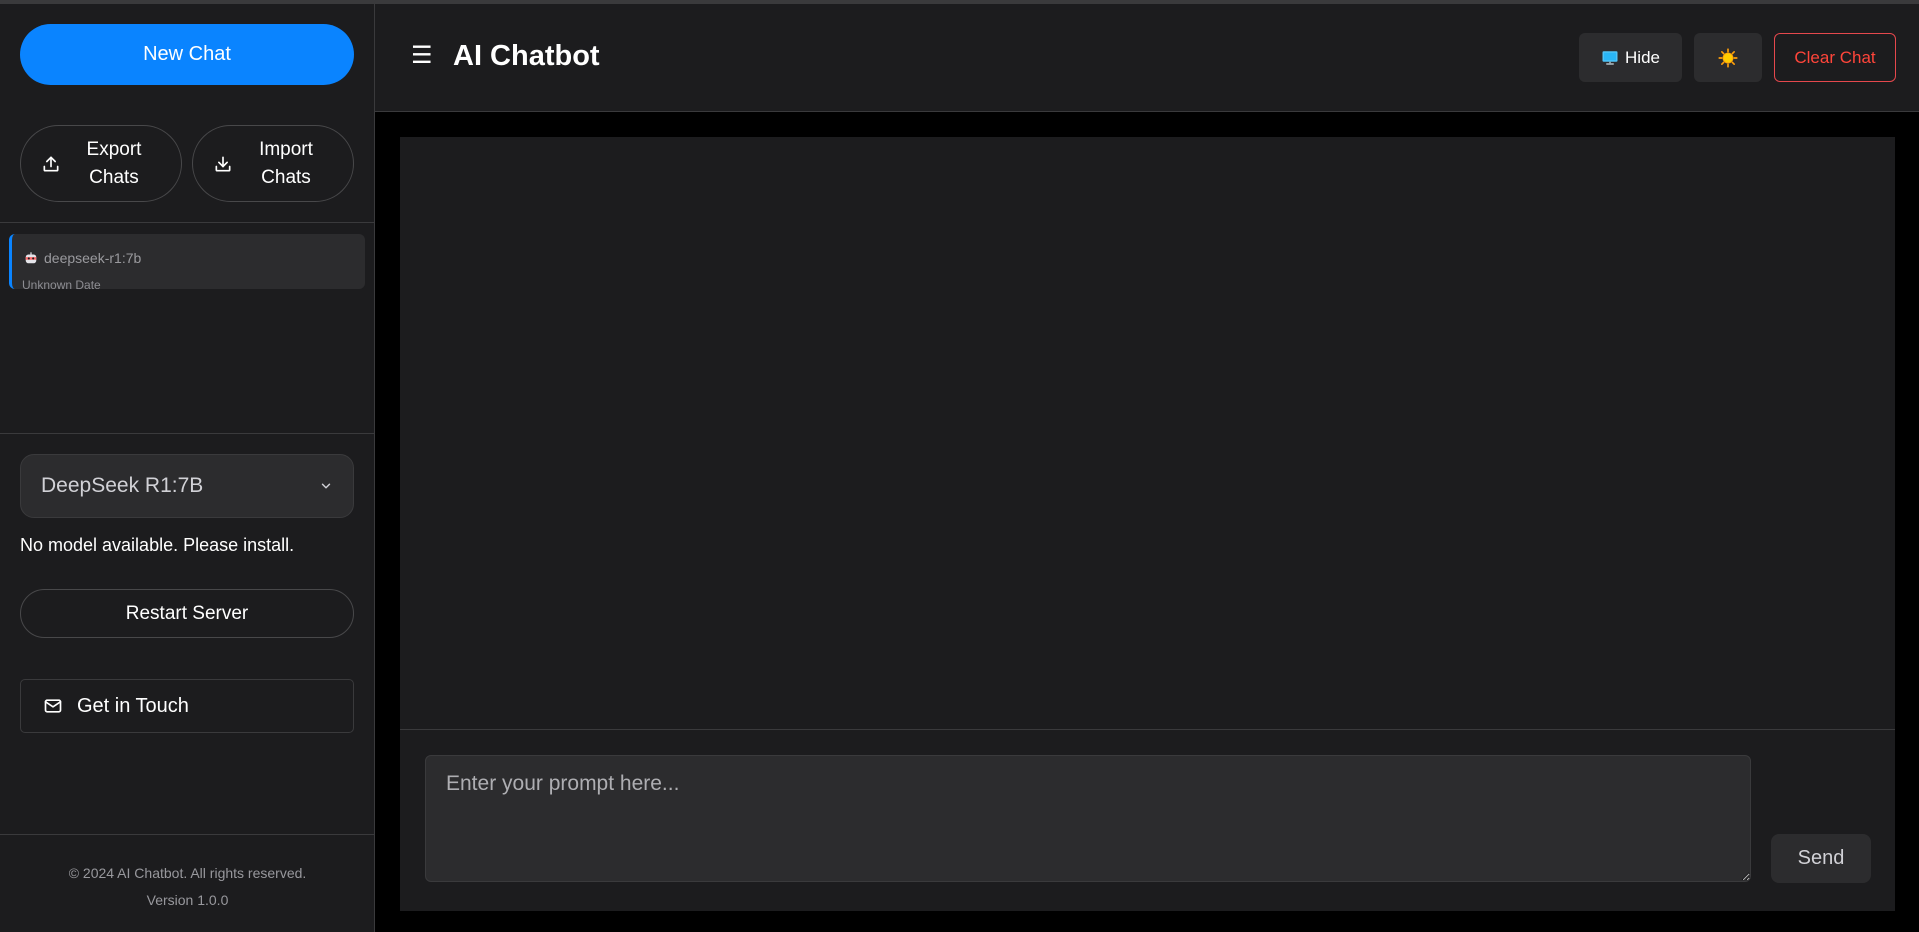 The height and width of the screenshot is (932, 1919). I want to click on page-title: AI Chatbot, so click(526, 56).